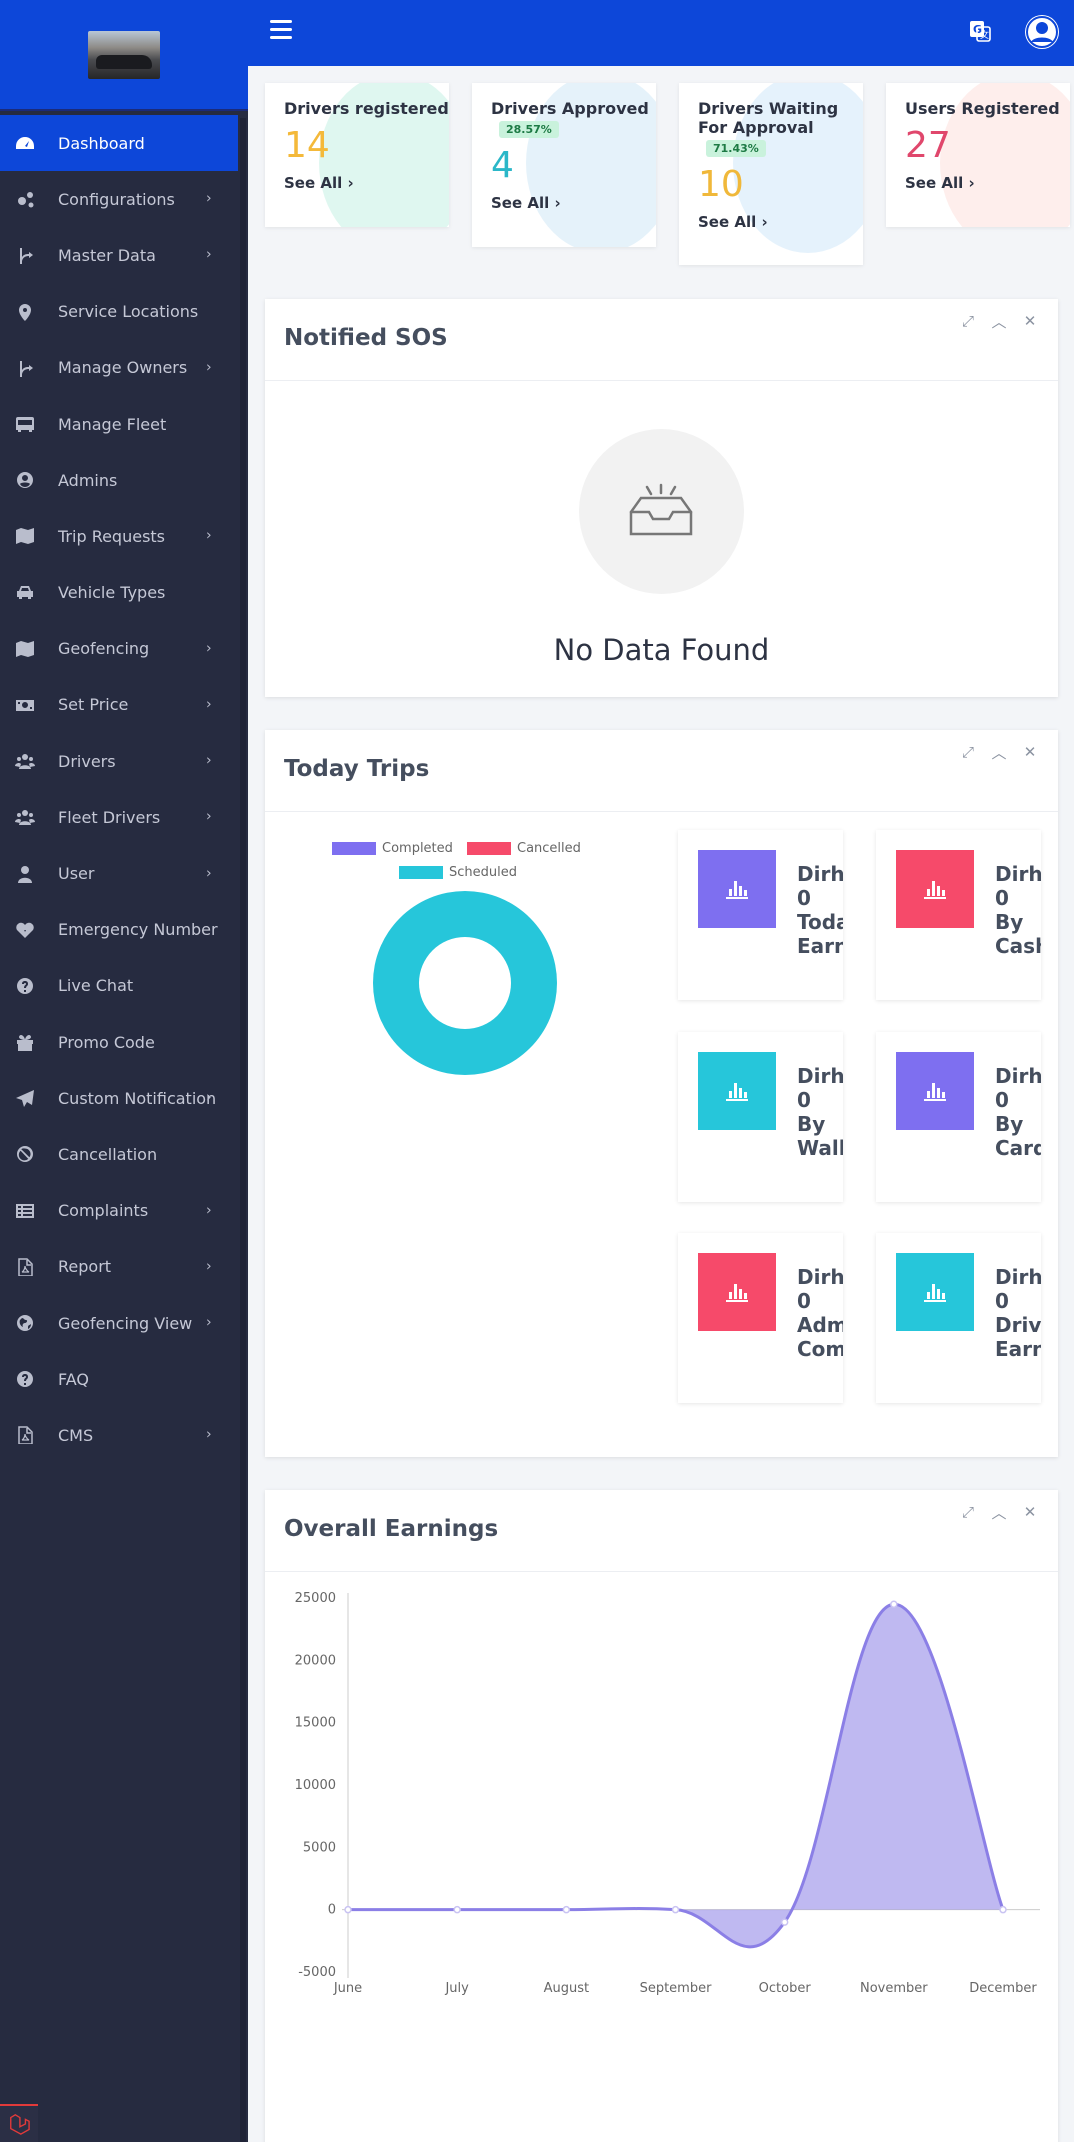 Image resolution: width=1074 pixels, height=2142 pixels. I want to click on legend-label: Completed, so click(417, 848).